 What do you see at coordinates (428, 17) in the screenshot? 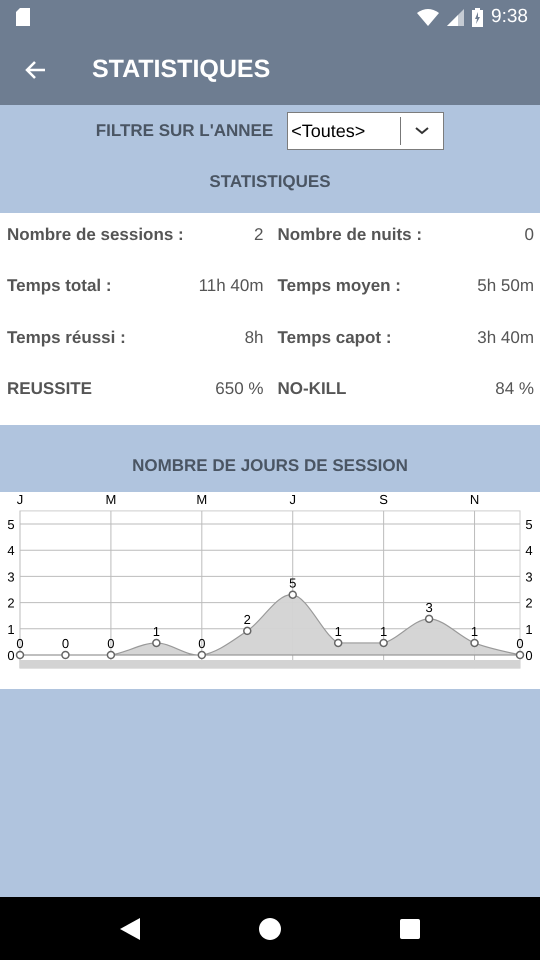
I see `wifi-icon` at bounding box center [428, 17].